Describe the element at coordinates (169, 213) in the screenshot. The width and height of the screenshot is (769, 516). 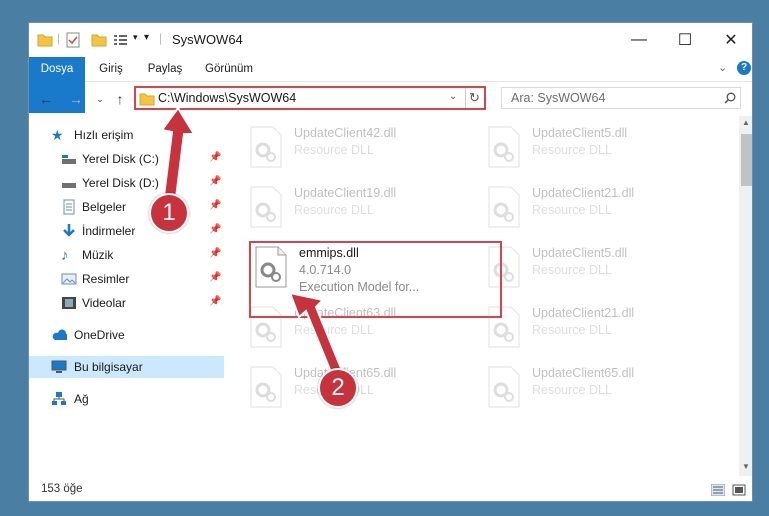
I see `annotation-badge-1: 1` at that location.